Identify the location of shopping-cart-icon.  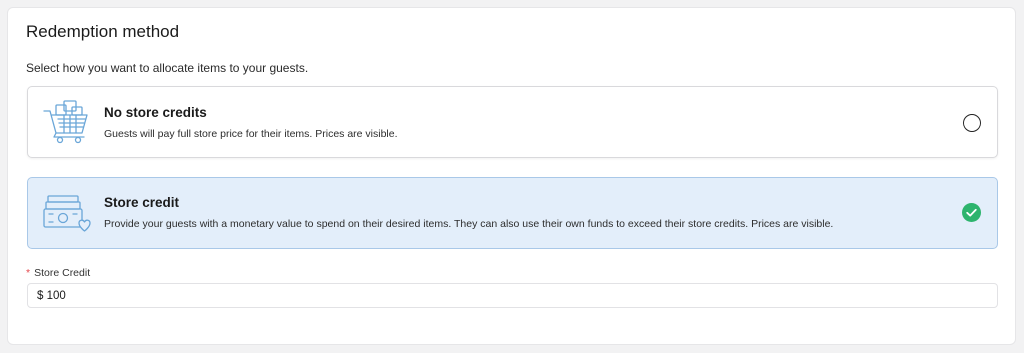
(67, 122).